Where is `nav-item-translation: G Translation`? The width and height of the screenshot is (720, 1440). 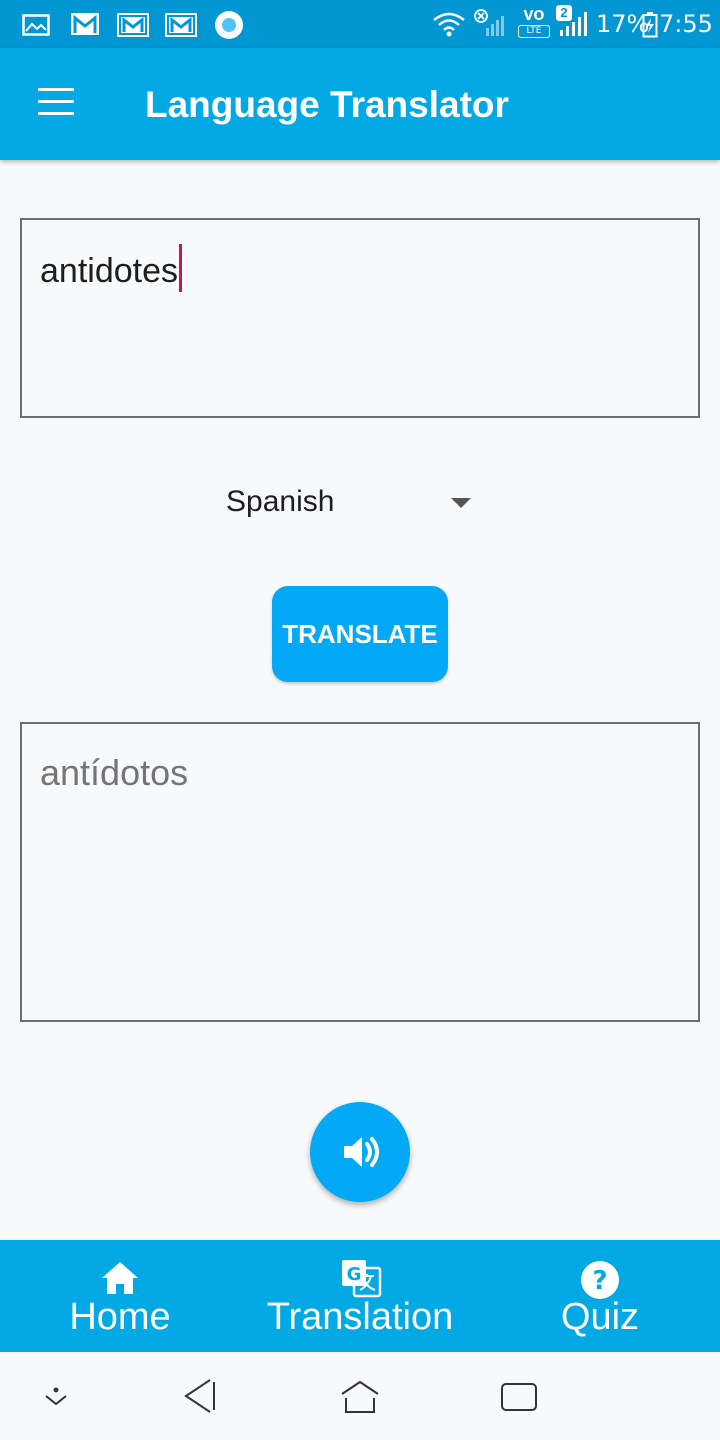 nav-item-translation: G Translation is located at coordinates (360, 1296).